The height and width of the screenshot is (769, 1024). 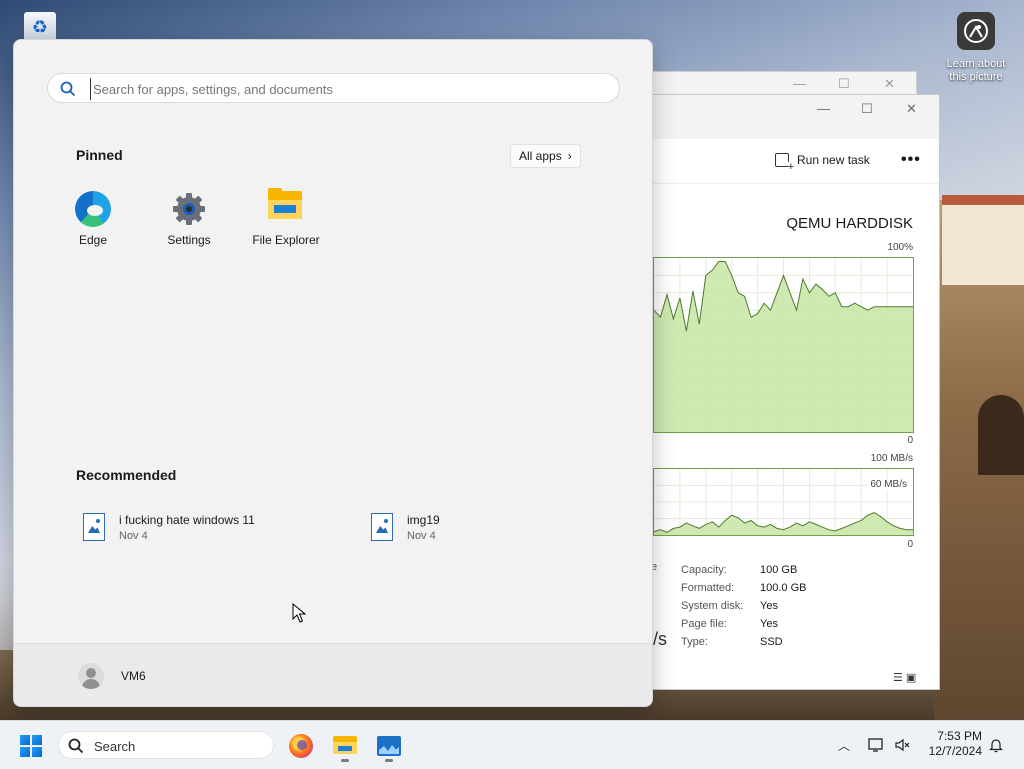 I want to click on truncated-speed-label: /s, so click(x=660, y=639).